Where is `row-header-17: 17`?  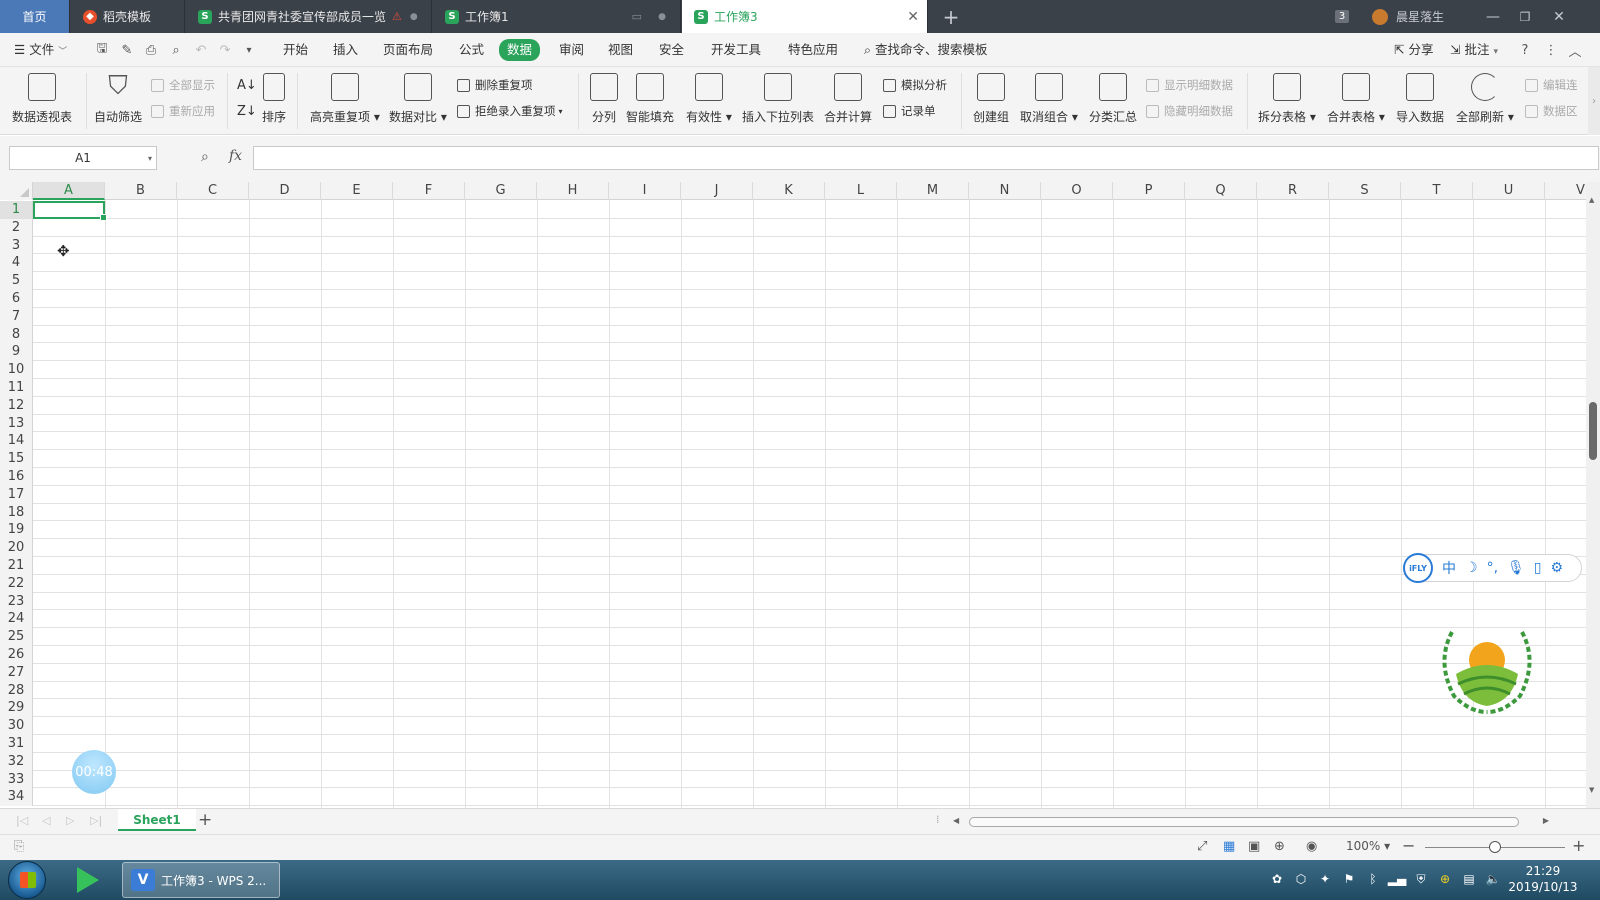
row-header-17: 17 is located at coordinates (16, 494).